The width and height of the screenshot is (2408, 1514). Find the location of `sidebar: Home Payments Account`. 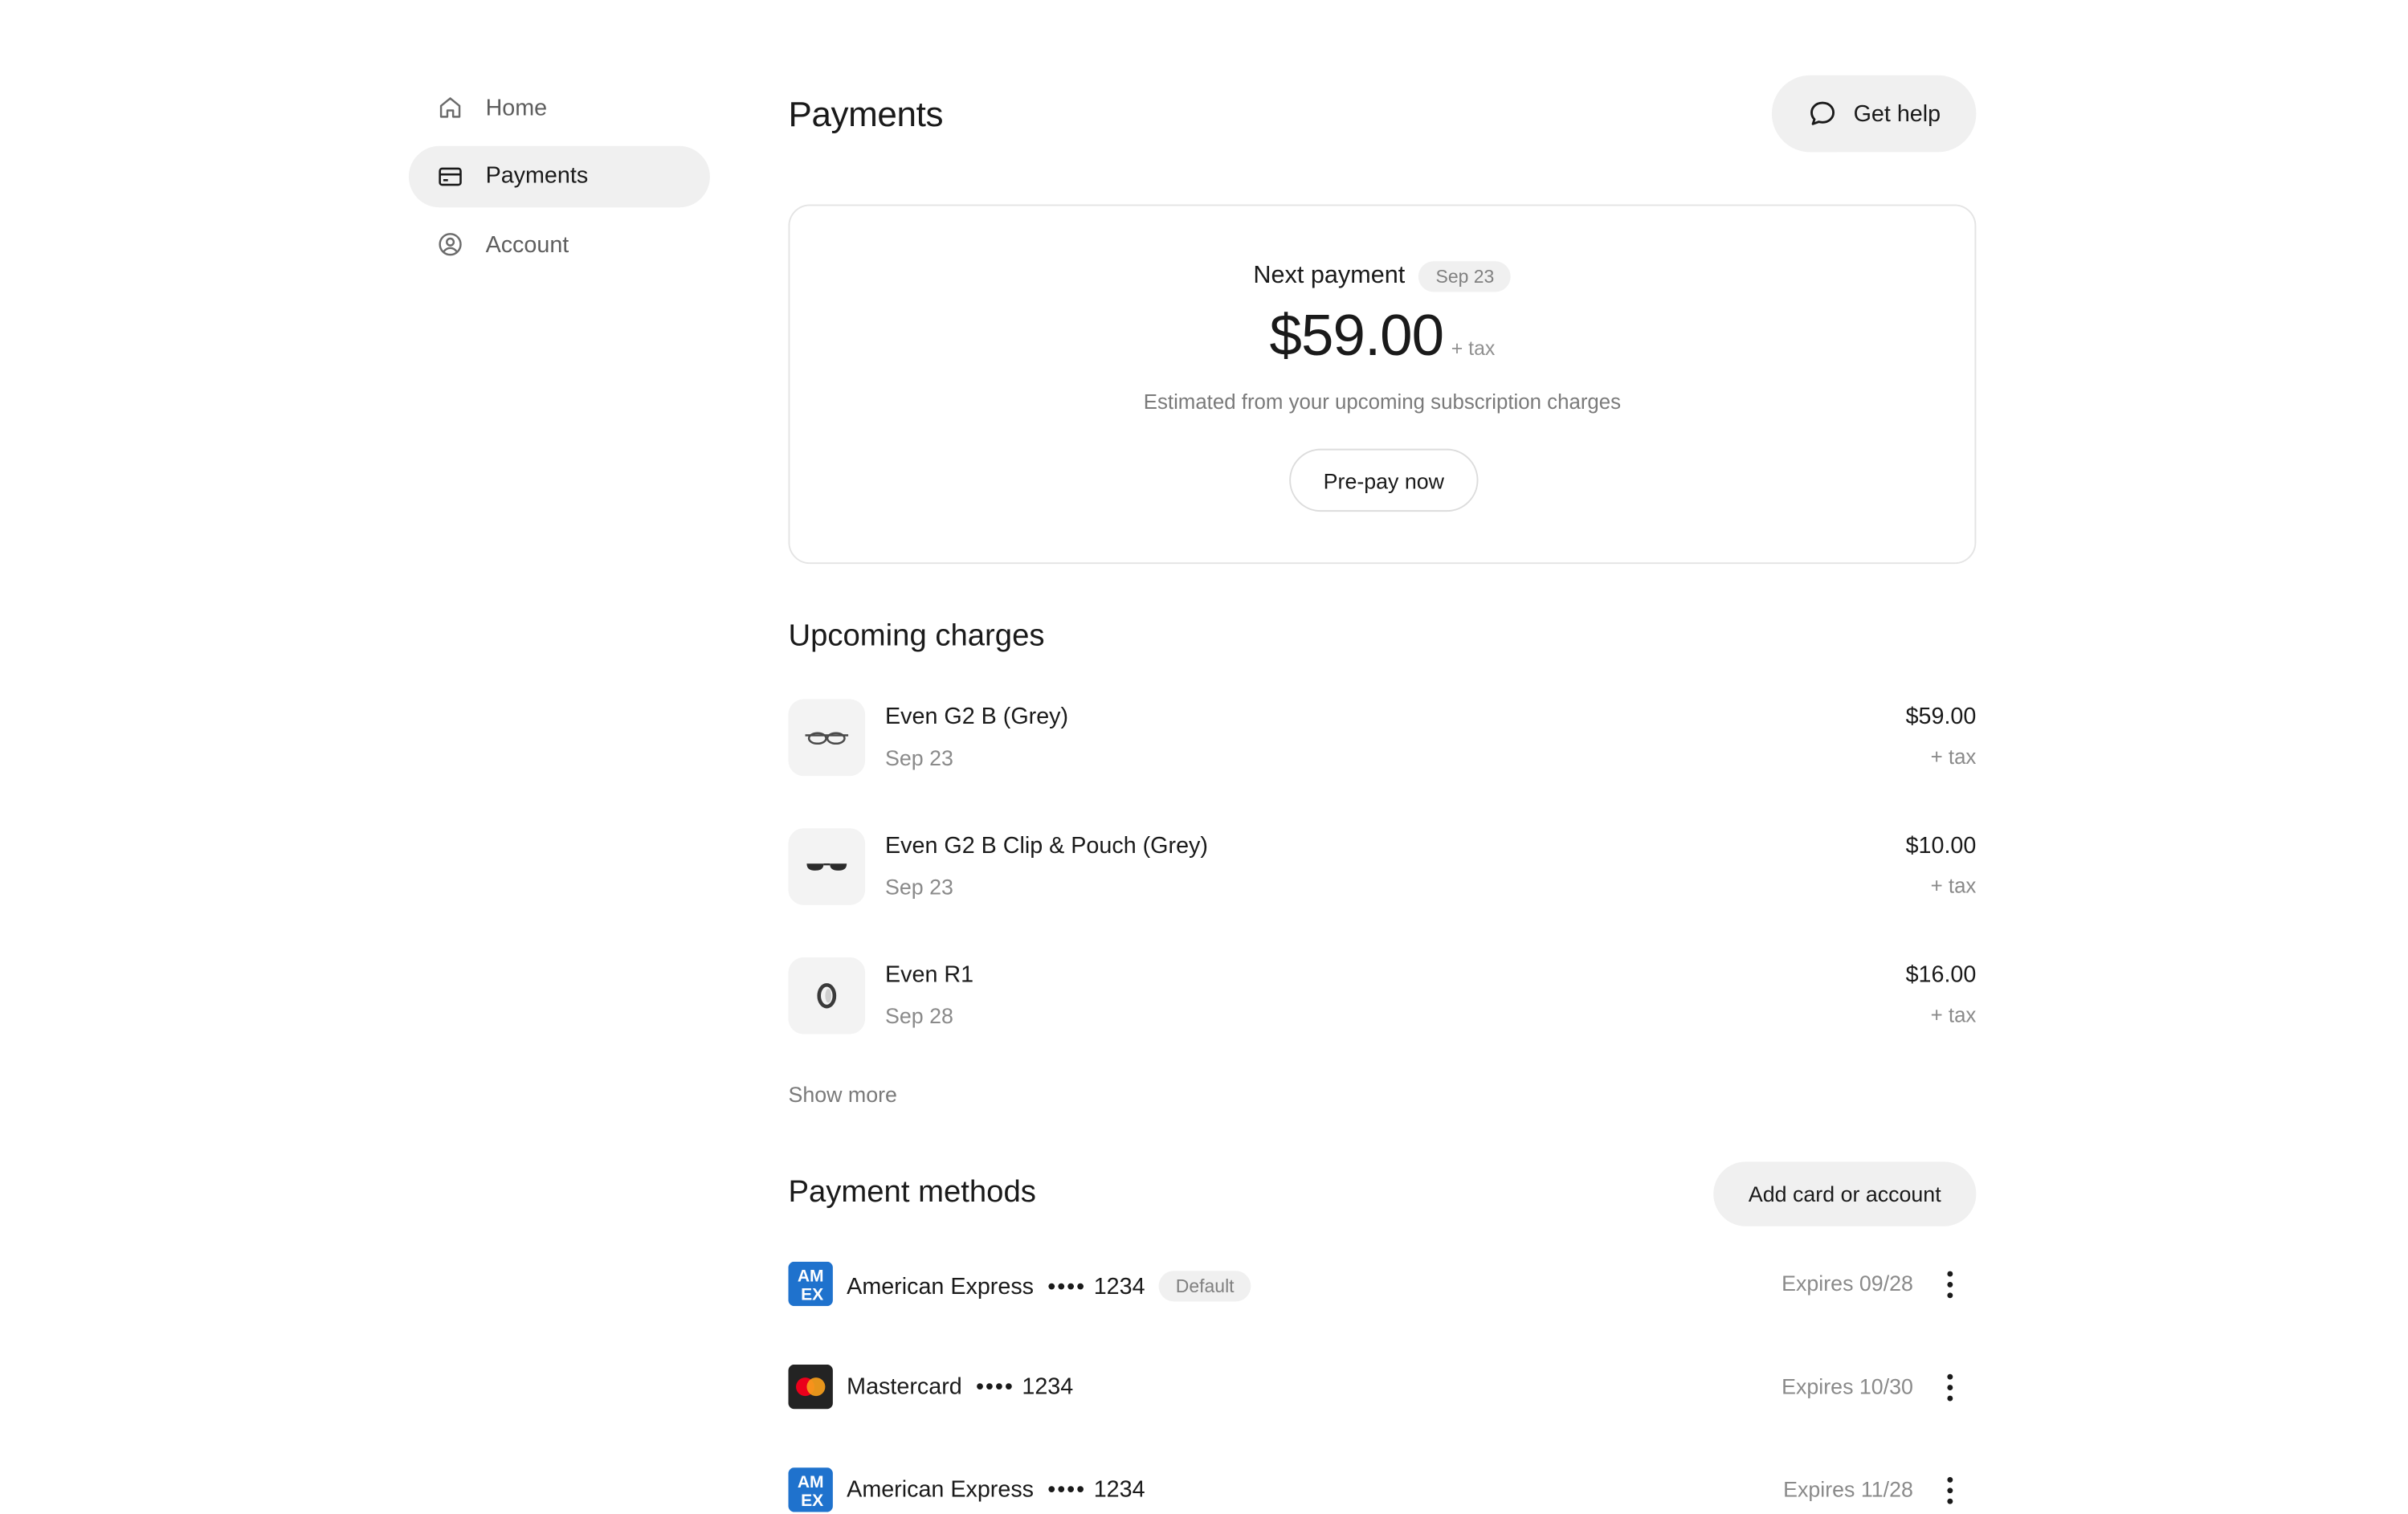

sidebar: Home Payments Account is located at coordinates (559, 179).